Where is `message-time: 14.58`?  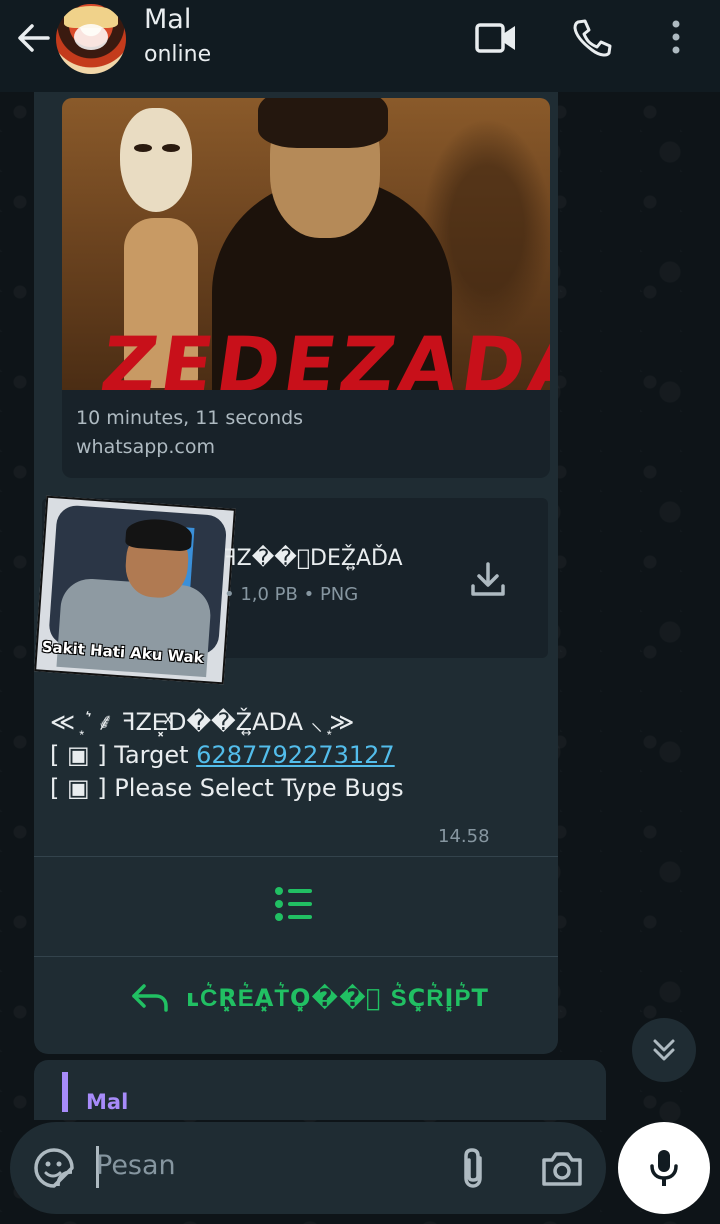
message-time: 14.58 is located at coordinates (464, 836).